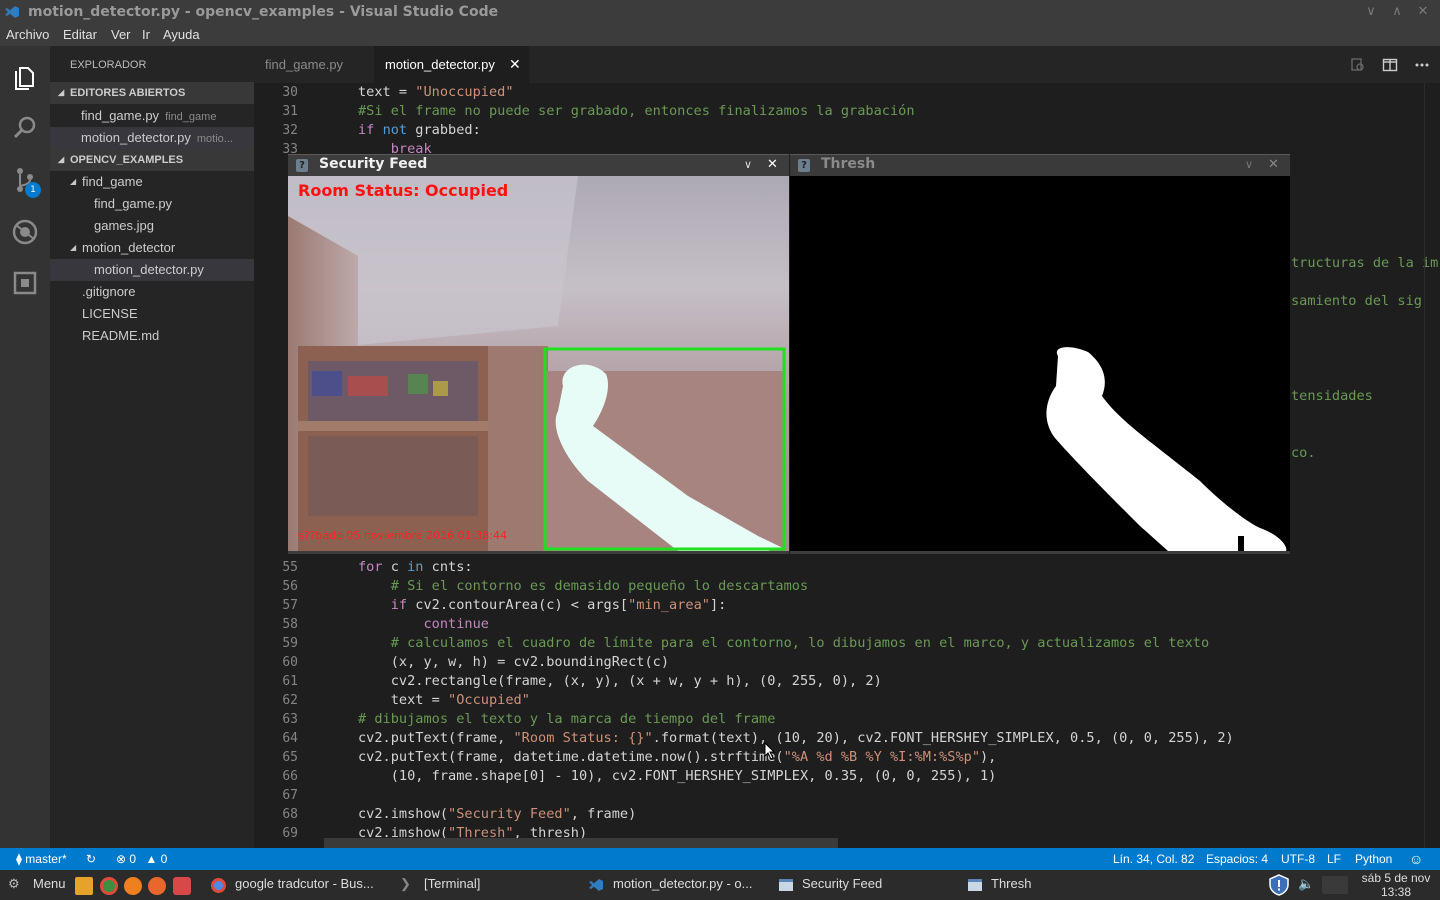 The image size is (1440, 900). Describe the element at coordinates (1365, 263) in the screenshot. I see `code-fragment: tructuras de la im` at that location.